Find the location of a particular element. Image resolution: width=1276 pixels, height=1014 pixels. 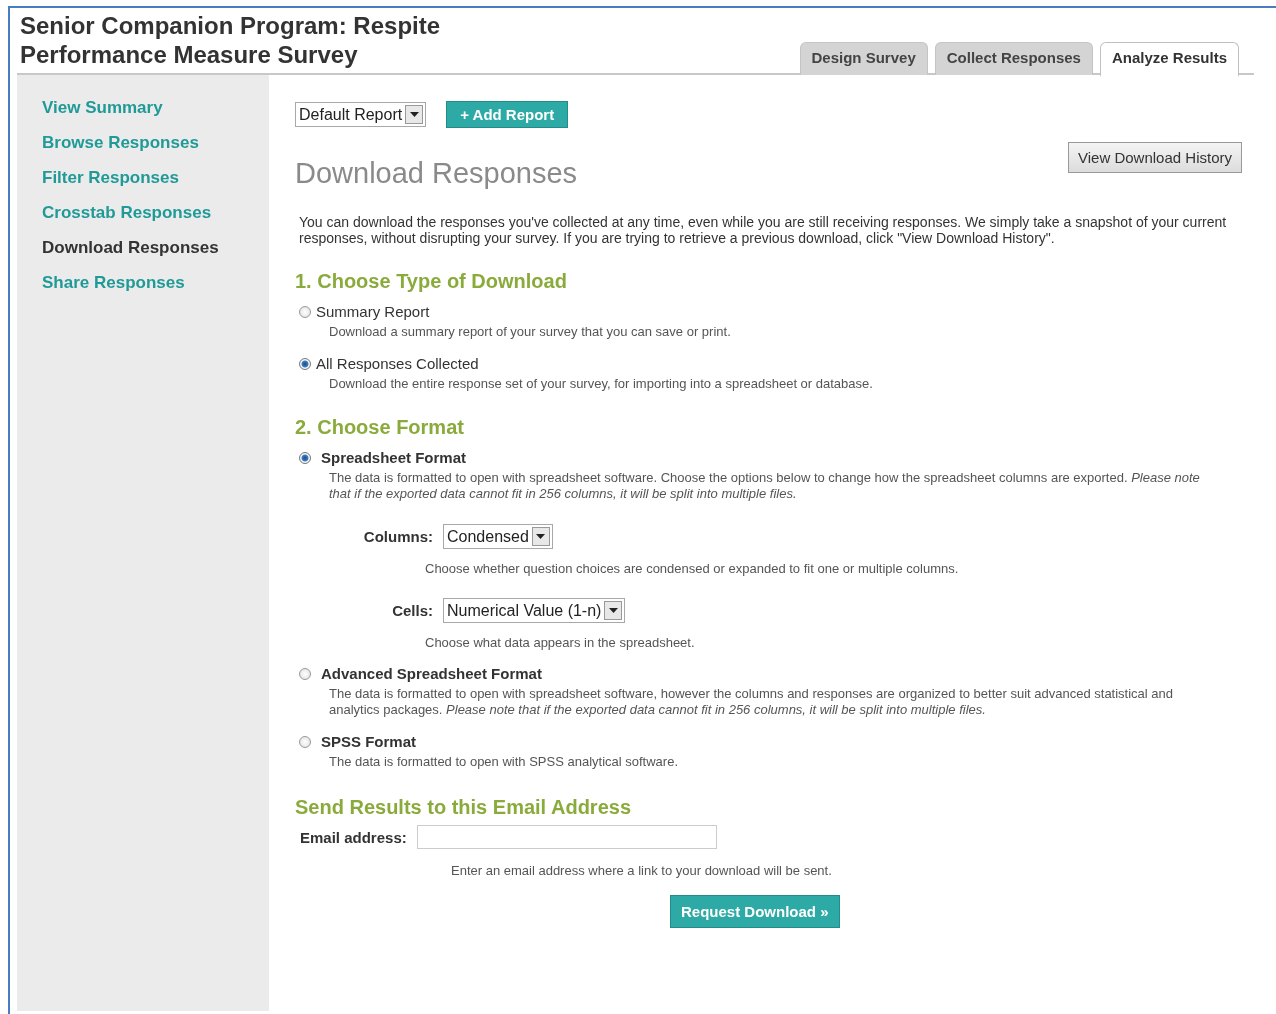

sidebar-link: Download Responses is located at coordinates (130, 247).